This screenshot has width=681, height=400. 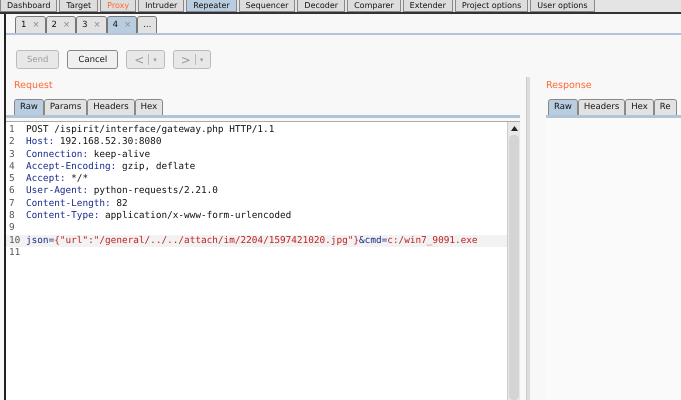 What do you see at coordinates (569, 86) in the screenshot?
I see `panel-title: Response` at bounding box center [569, 86].